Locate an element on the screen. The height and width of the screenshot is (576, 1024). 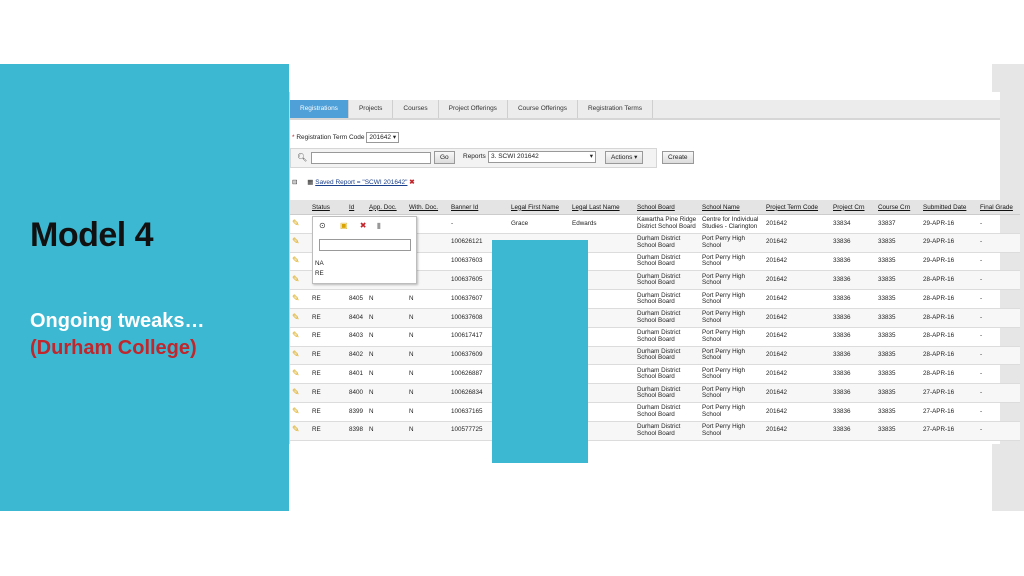
tab-project-offerings: Project Offerings is located at coordinates (473, 109).